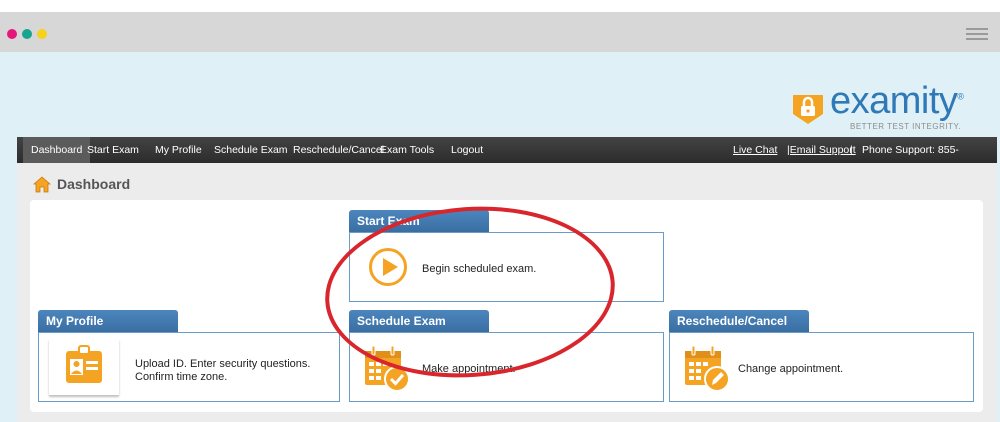 The width and height of the screenshot is (1000, 422). Describe the element at coordinates (42, 34) in the screenshot. I see `maximize-dot-icon` at that location.